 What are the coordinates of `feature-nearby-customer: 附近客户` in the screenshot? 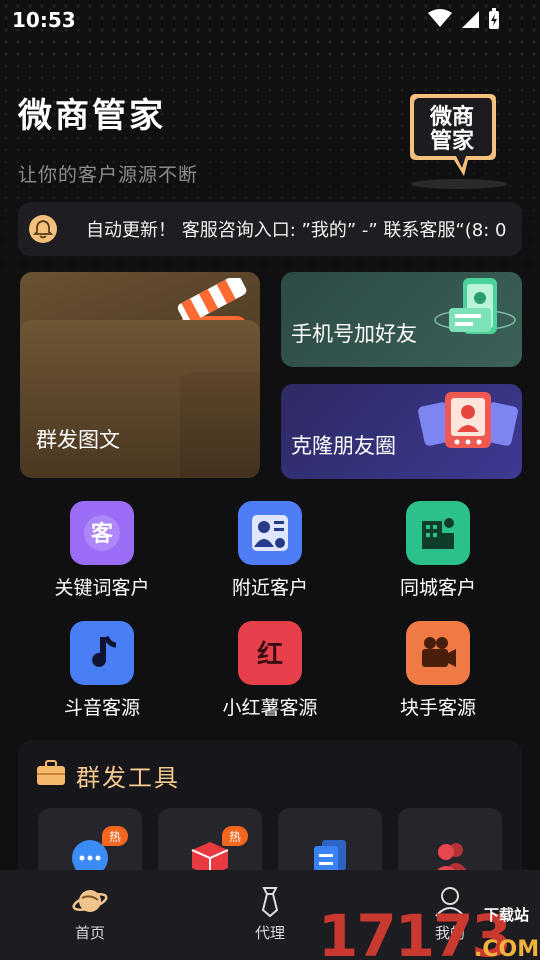 It's located at (270, 550).